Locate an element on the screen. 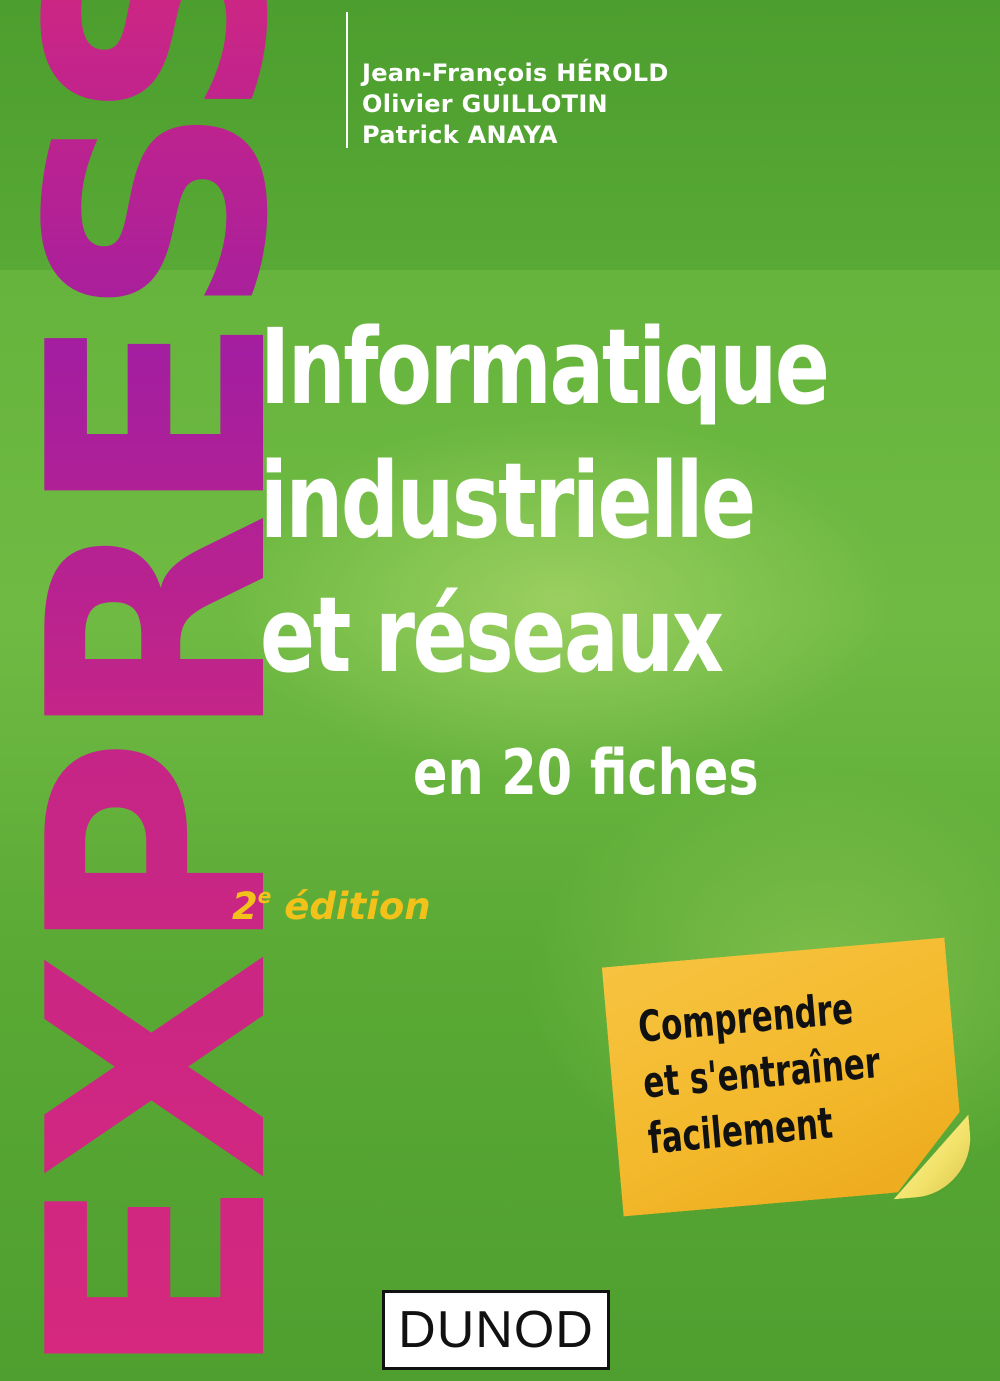 This screenshot has width=1000, height=1381. edition-word: édition is located at coordinates (357, 906).